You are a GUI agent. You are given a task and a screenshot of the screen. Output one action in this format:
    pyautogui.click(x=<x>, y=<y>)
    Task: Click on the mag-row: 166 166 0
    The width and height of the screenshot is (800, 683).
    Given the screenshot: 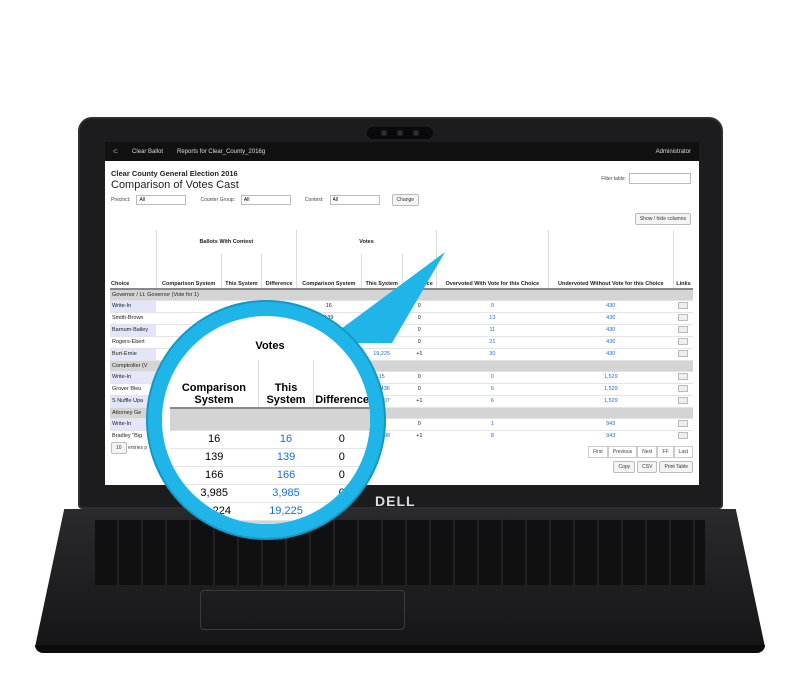 What is the action you would take?
    pyautogui.click(x=270, y=474)
    